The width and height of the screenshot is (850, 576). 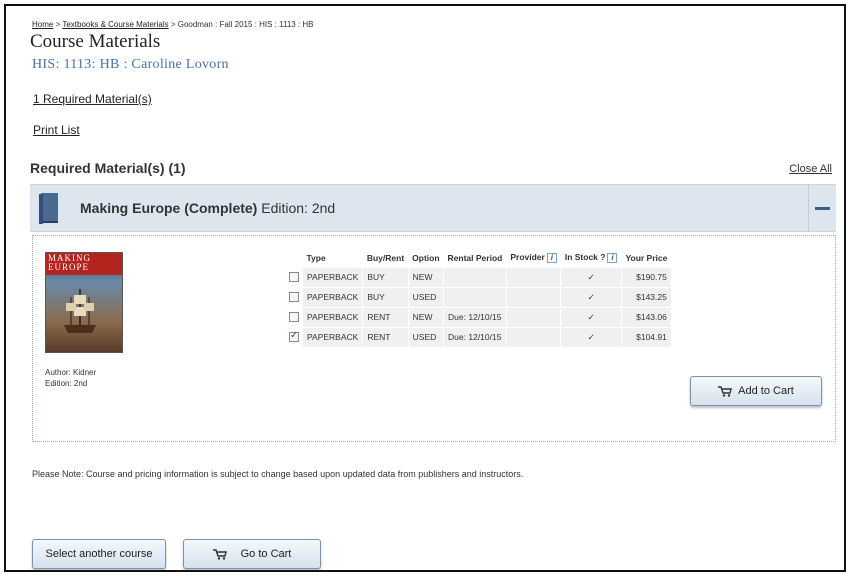 I want to click on book-title-line: Making Europe (Complete) Edition: 2nd, so click(x=207, y=208).